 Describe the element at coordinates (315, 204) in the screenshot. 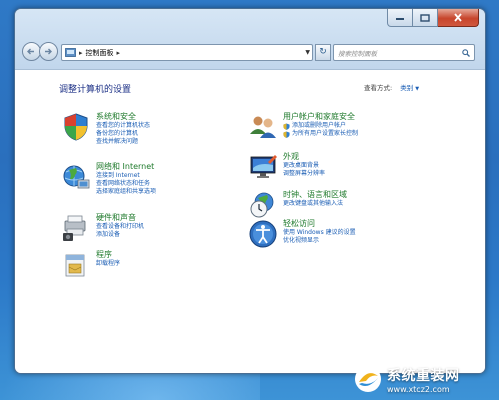

I see `link-change-keyboard: 更改键盘或其他输入法` at that location.